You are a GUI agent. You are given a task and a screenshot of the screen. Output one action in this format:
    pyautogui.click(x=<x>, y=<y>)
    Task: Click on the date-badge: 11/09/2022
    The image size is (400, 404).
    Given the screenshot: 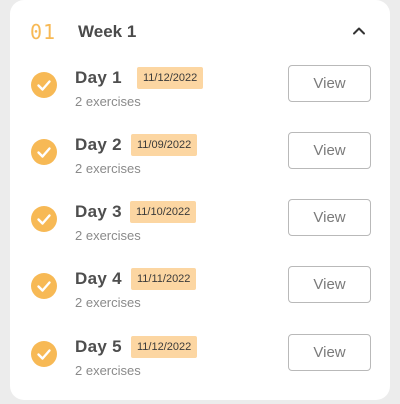 What is the action you would take?
    pyautogui.click(x=164, y=145)
    